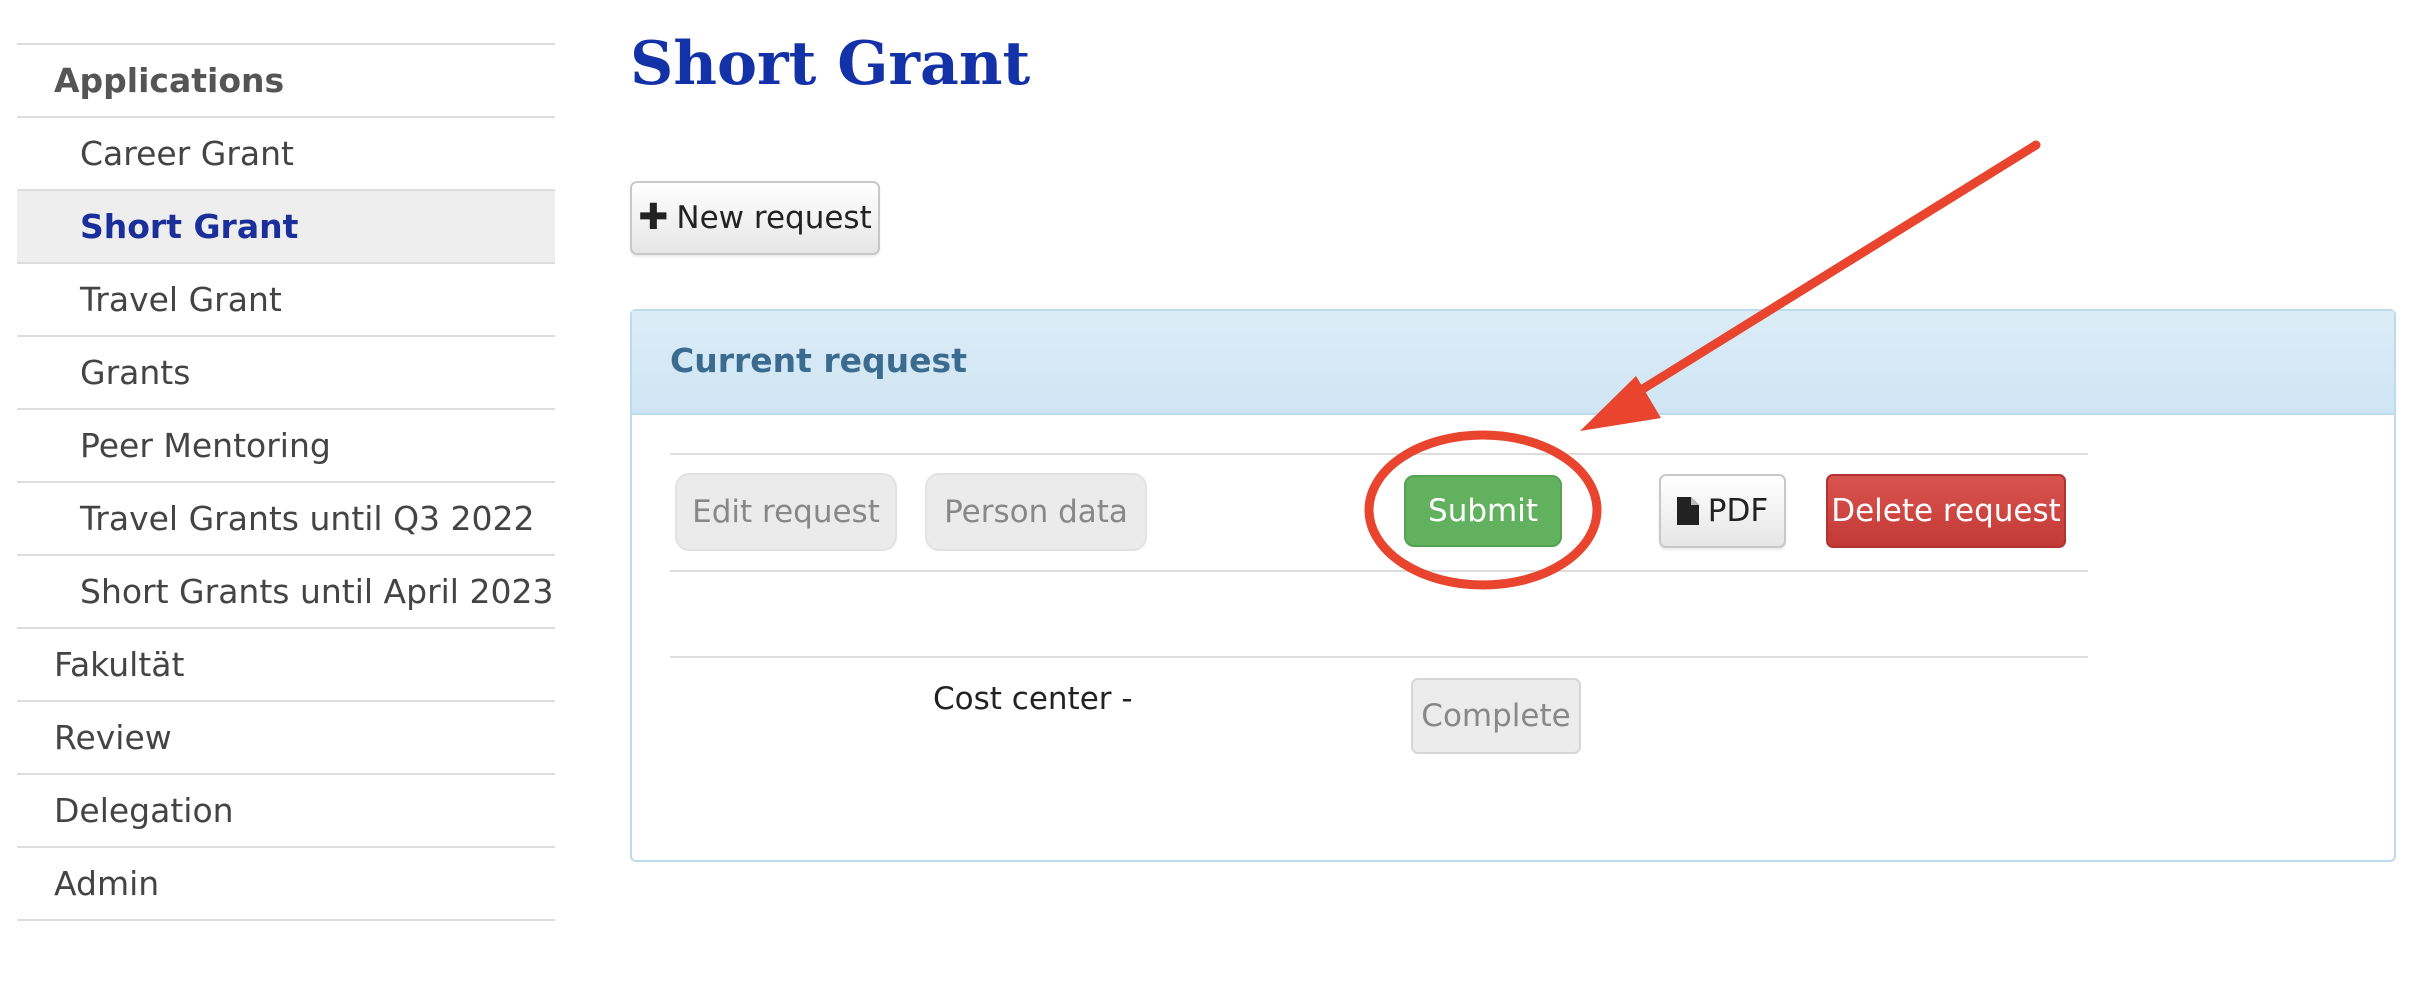 This screenshot has height=1002, width=2426. Describe the element at coordinates (286, 592) in the screenshot. I see `sidebar-item-short-grants-april-2023: Short Grants until April 2023` at that location.